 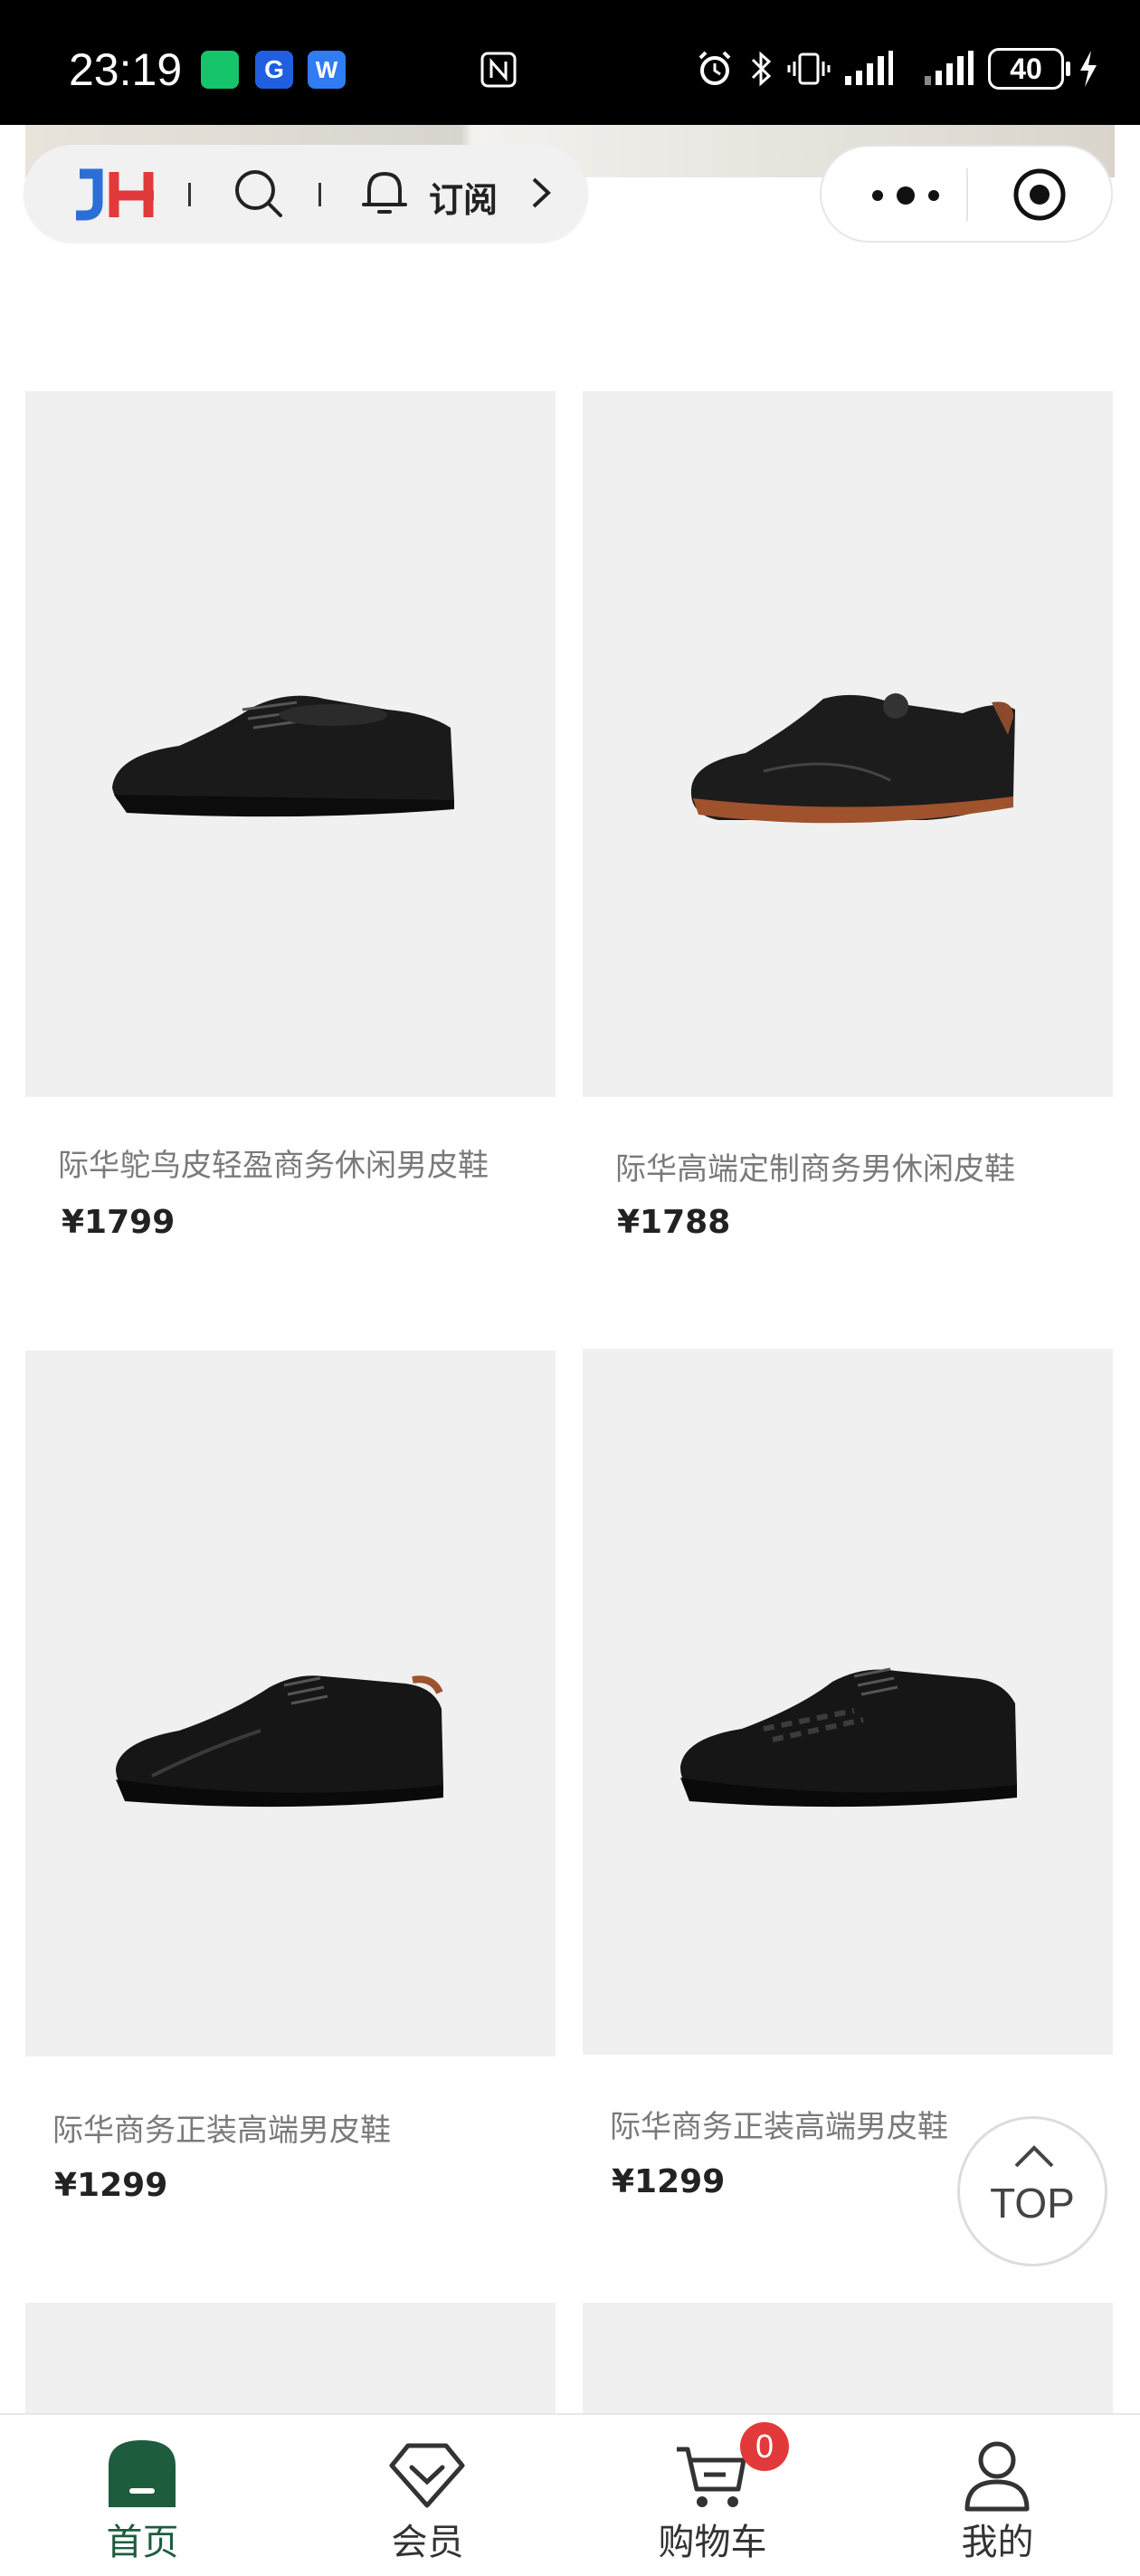 I want to click on tab-label: 会员, so click(x=428, y=2543).